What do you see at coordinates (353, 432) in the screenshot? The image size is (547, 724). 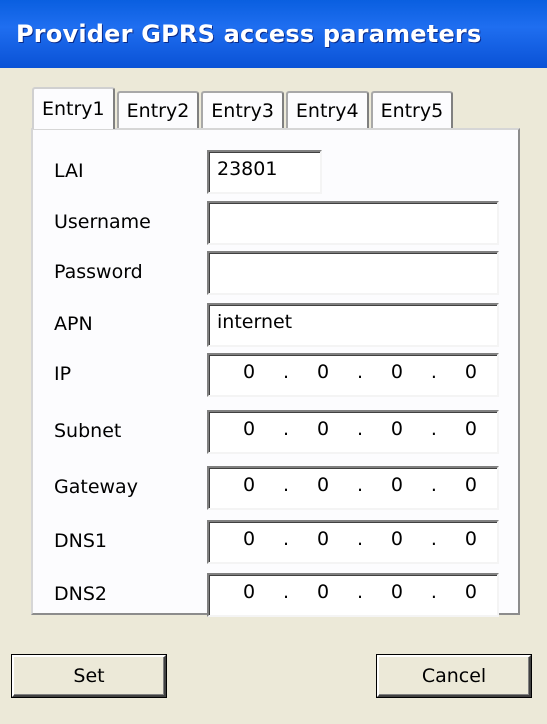 I see `subnet-field: 0. 0. 0. 0` at bounding box center [353, 432].